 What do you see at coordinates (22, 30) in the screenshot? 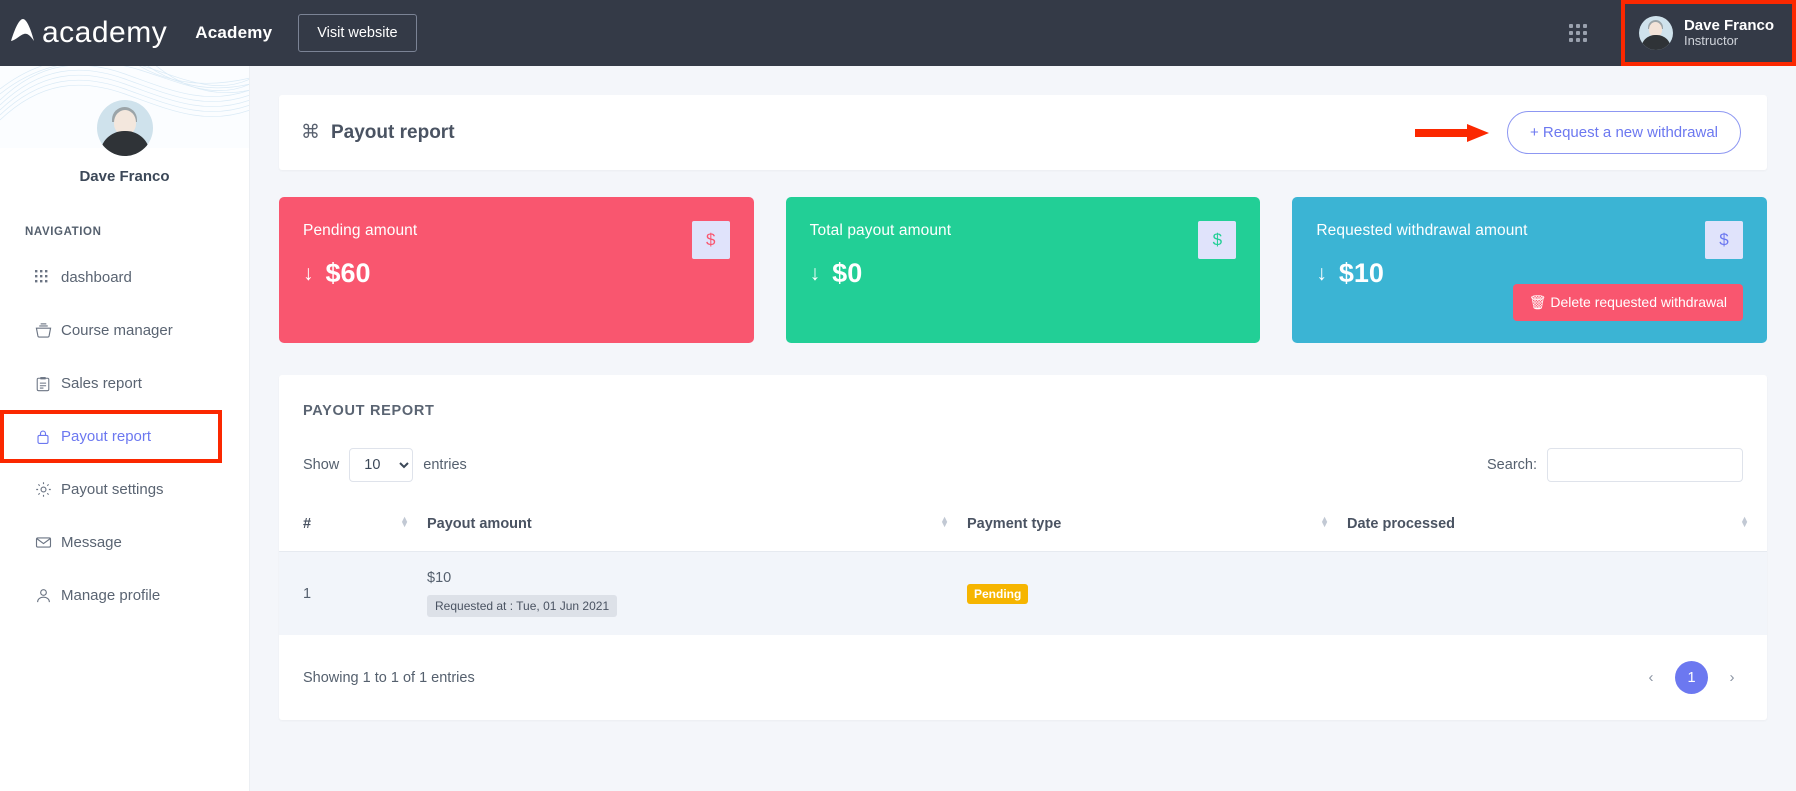
I see `academy-logo-icon` at bounding box center [22, 30].